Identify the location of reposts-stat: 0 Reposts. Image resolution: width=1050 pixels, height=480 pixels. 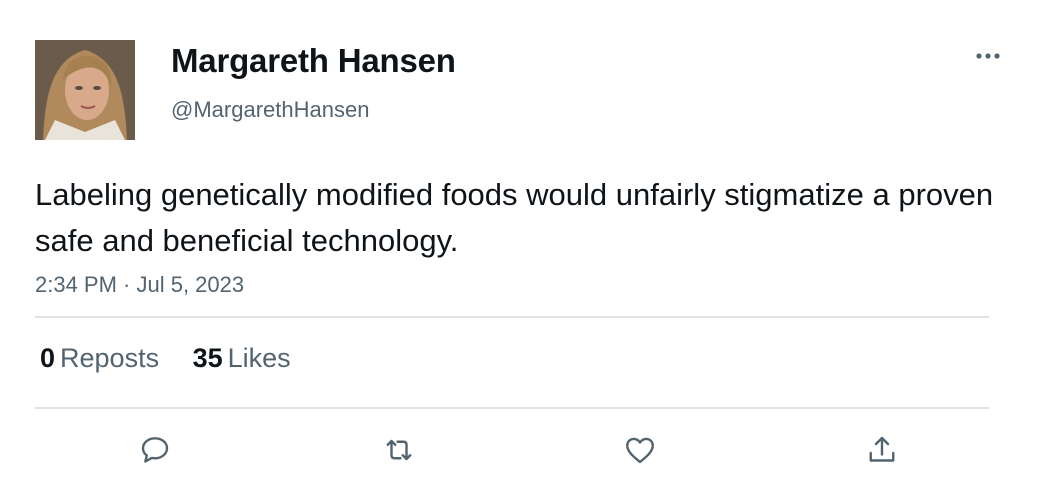
(99, 358).